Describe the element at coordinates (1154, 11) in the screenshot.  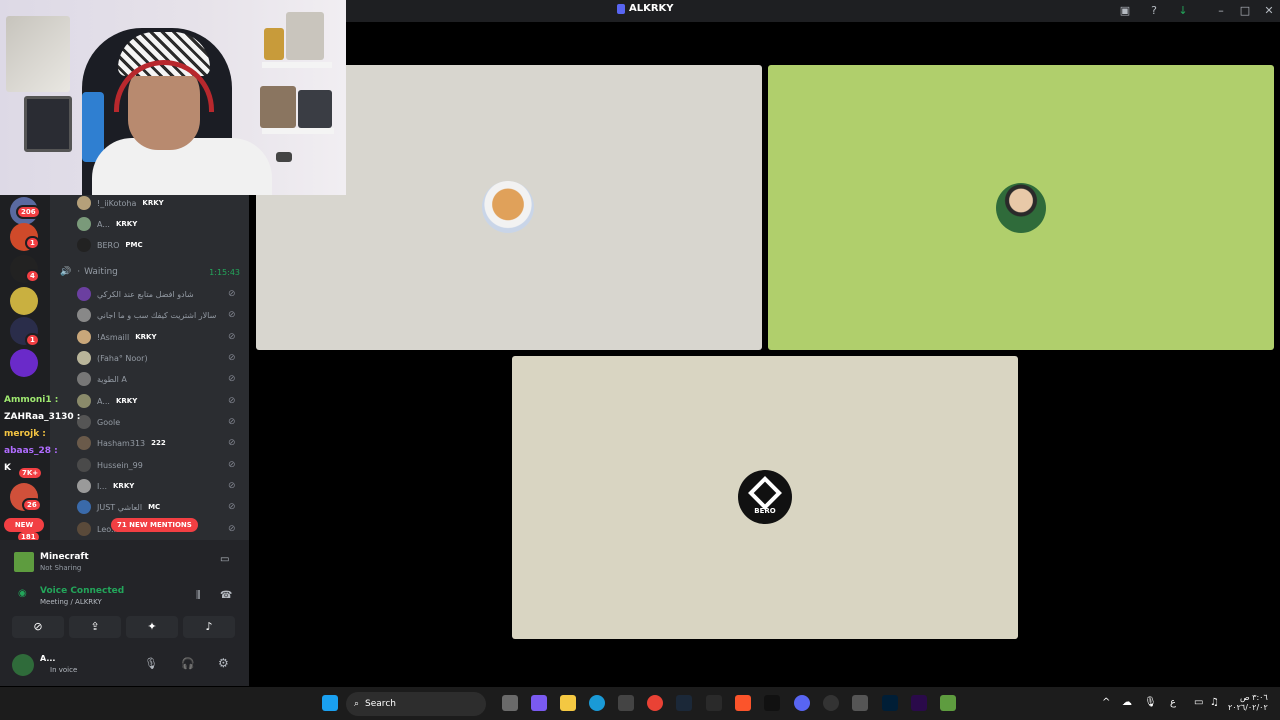
I see `help-icon: ?` at that location.